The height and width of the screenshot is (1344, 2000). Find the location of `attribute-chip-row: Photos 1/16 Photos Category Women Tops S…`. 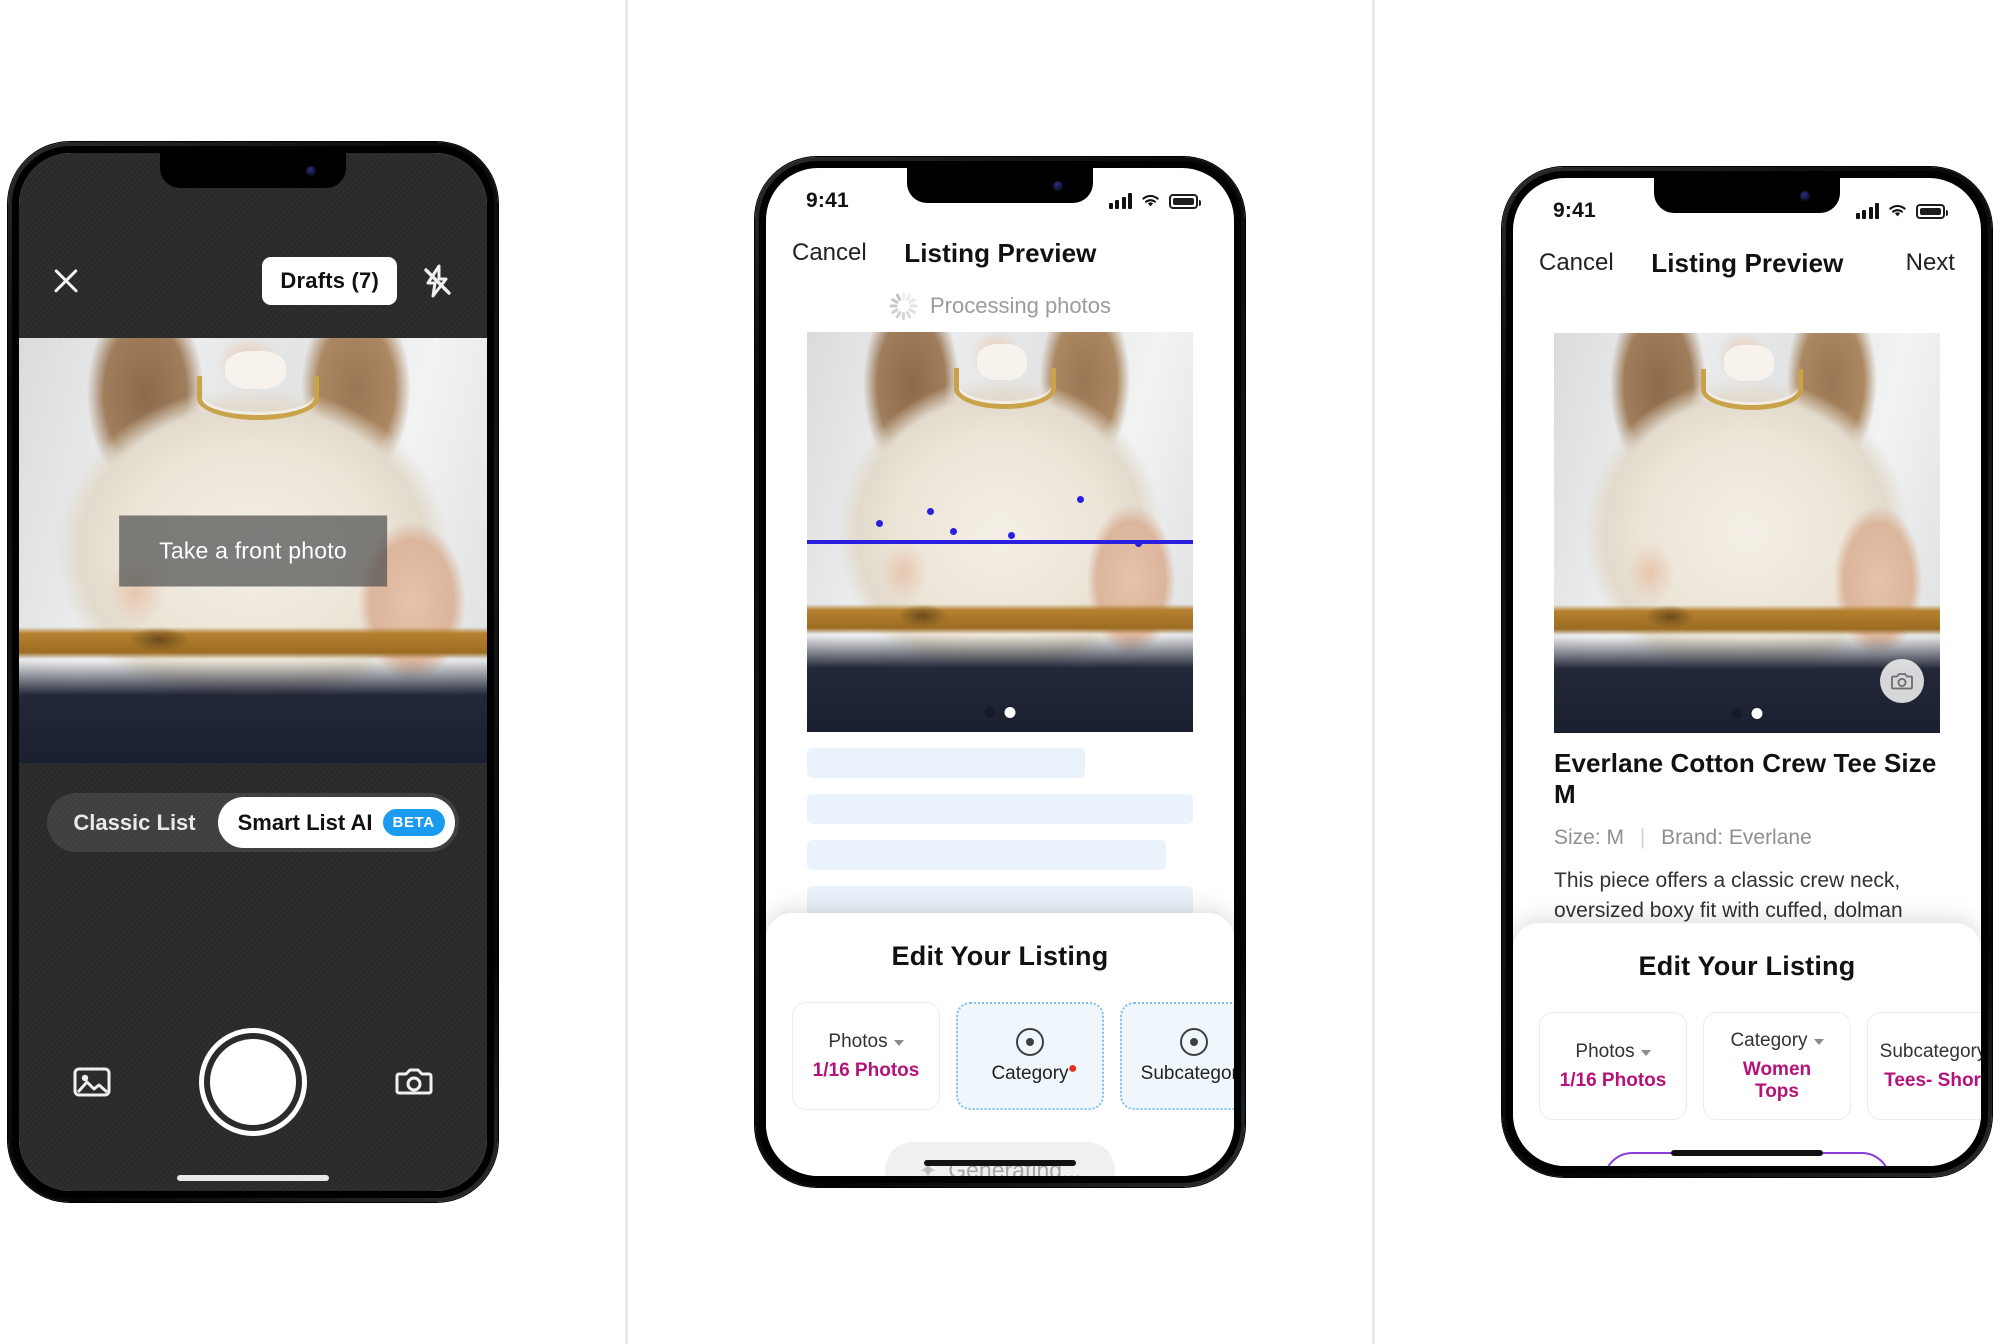

attribute-chip-row: Photos 1/16 Photos Category Women Tops S… is located at coordinates (1747, 1051).